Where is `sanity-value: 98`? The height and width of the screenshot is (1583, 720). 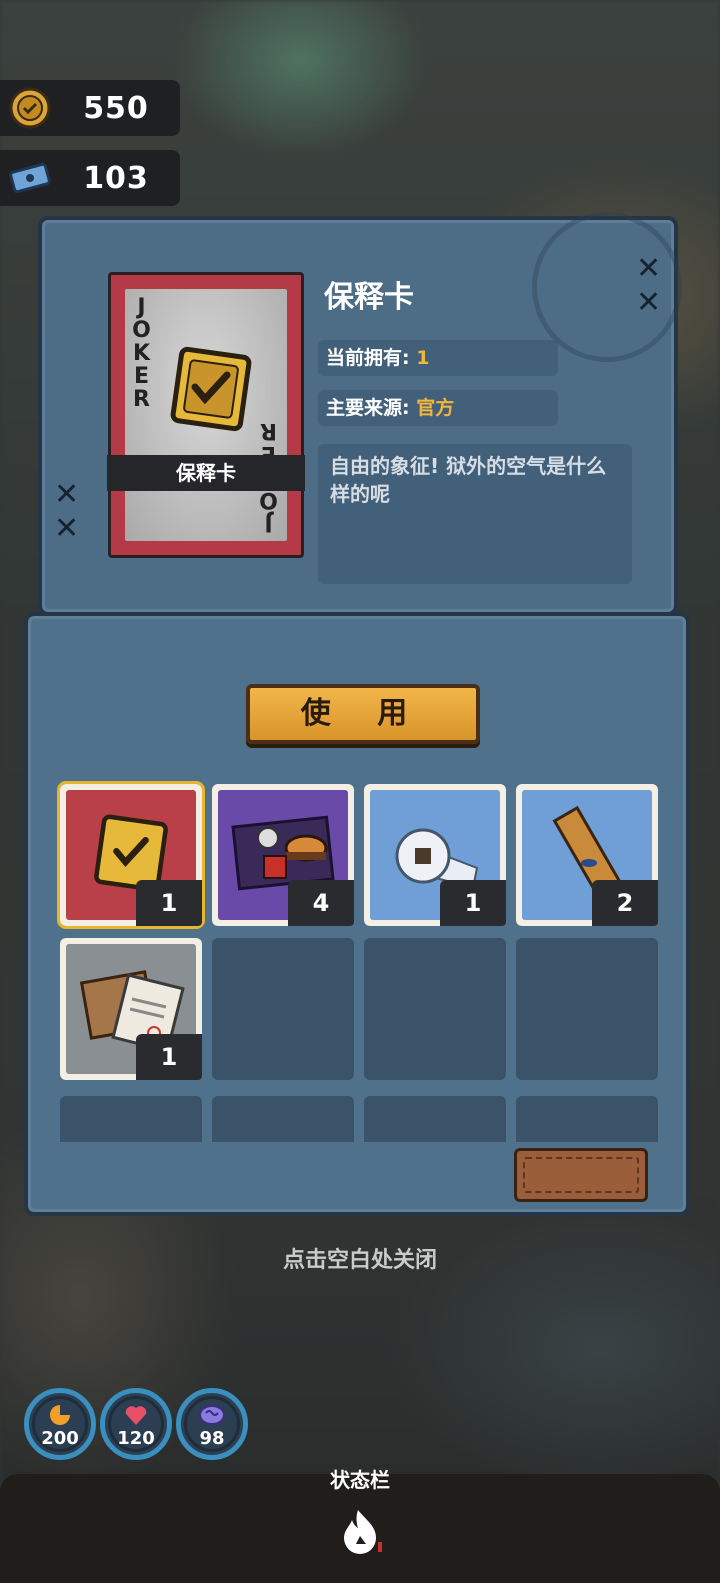
sanity-value: 98 is located at coordinates (212, 1438).